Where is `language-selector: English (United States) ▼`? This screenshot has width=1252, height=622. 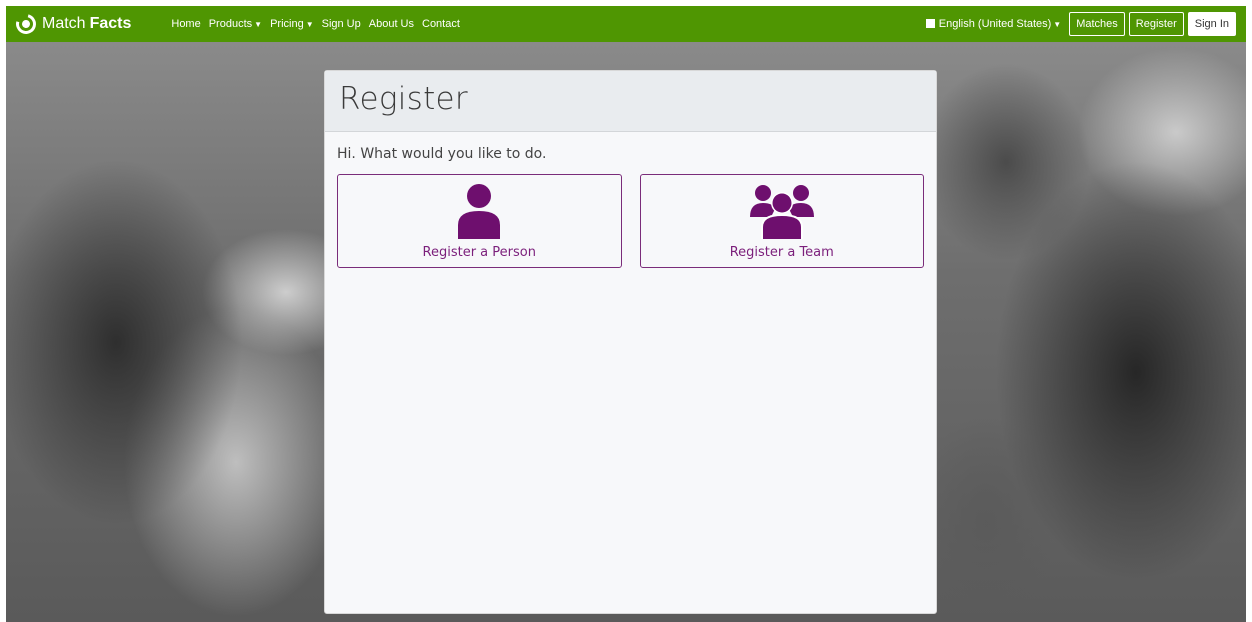
language-selector: English (United States) ▼ is located at coordinates (993, 24).